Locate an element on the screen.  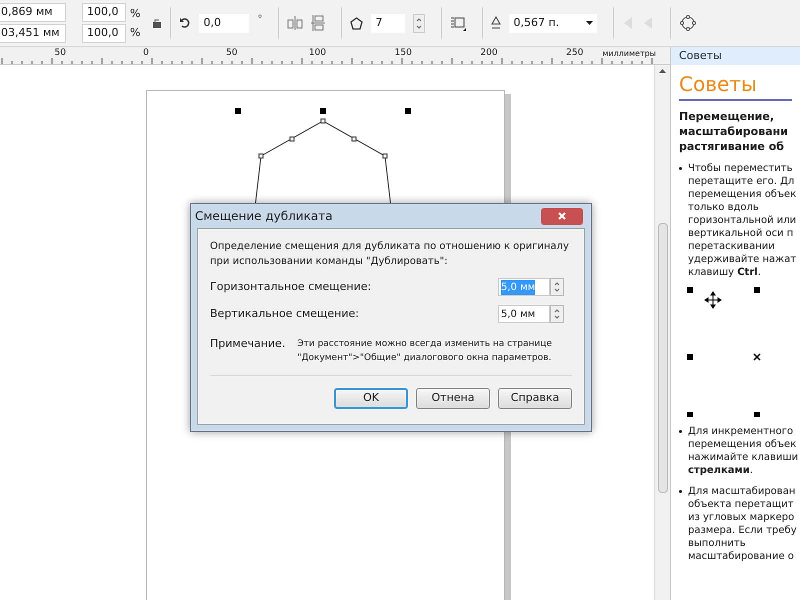
vertical-scrollbar is located at coordinates (662, 332).